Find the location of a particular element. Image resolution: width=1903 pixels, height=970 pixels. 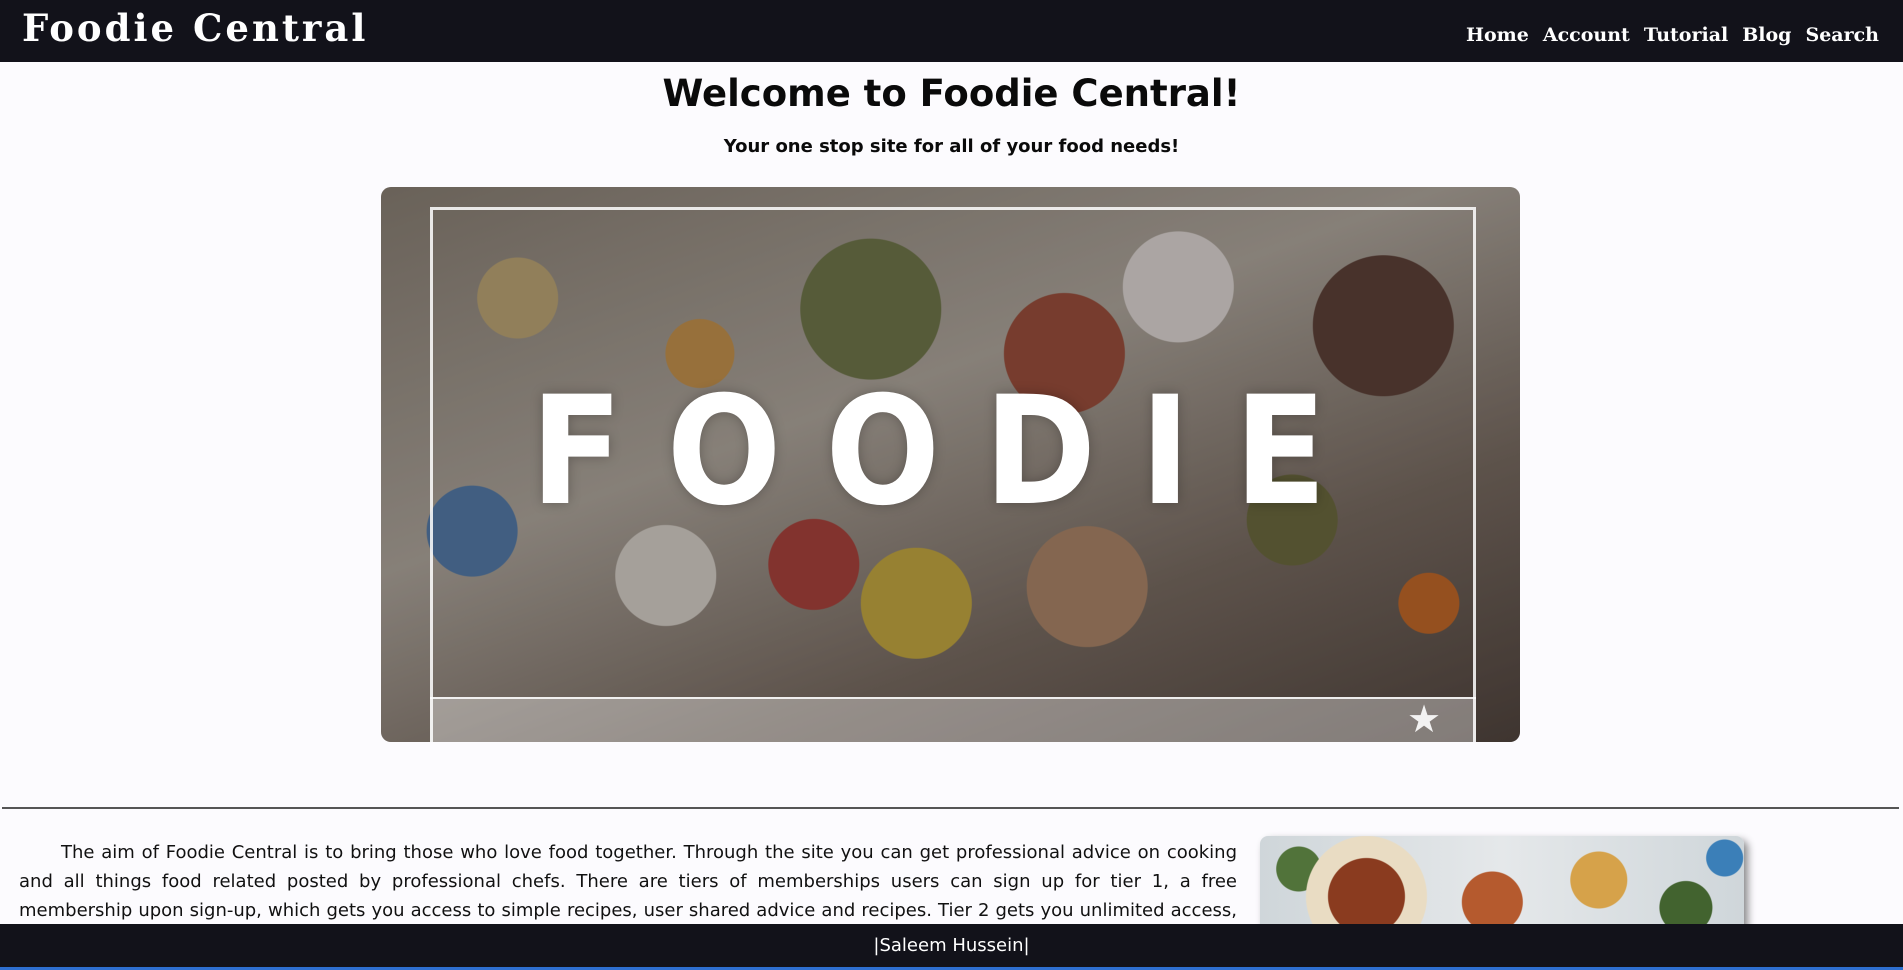

hero-logo-text: FOODIE is located at coordinates (950, 452).